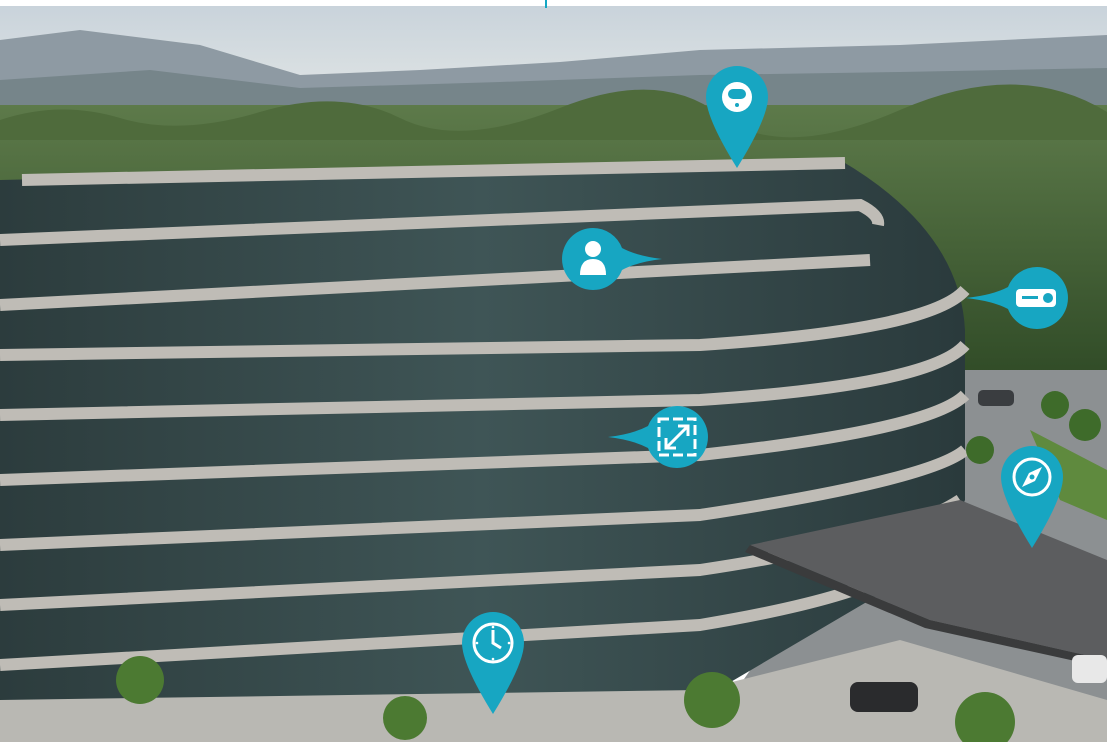 Image resolution: width=1107 pixels, height=742 pixels. I want to click on top-strip, so click(553, 3).